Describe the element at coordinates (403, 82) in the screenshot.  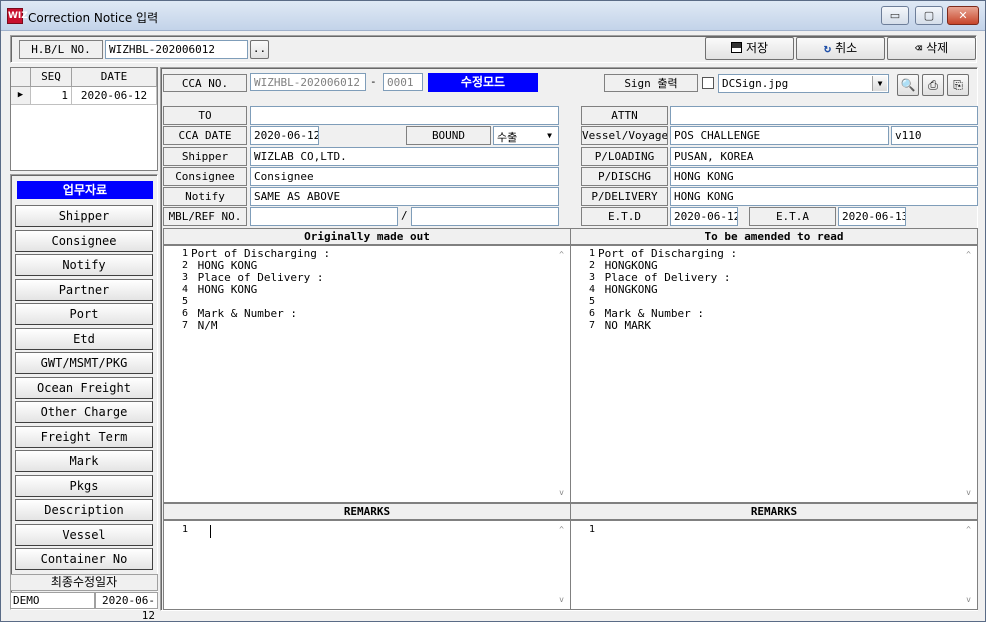
I see `cca-seq-input: 0001` at that location.